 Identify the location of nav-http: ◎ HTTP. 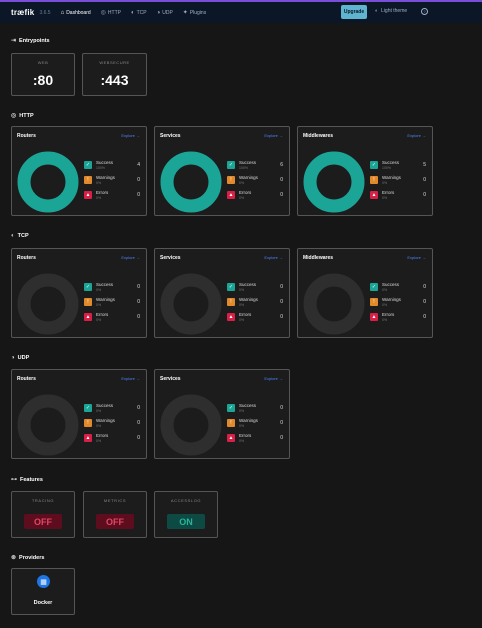
(110, 13).